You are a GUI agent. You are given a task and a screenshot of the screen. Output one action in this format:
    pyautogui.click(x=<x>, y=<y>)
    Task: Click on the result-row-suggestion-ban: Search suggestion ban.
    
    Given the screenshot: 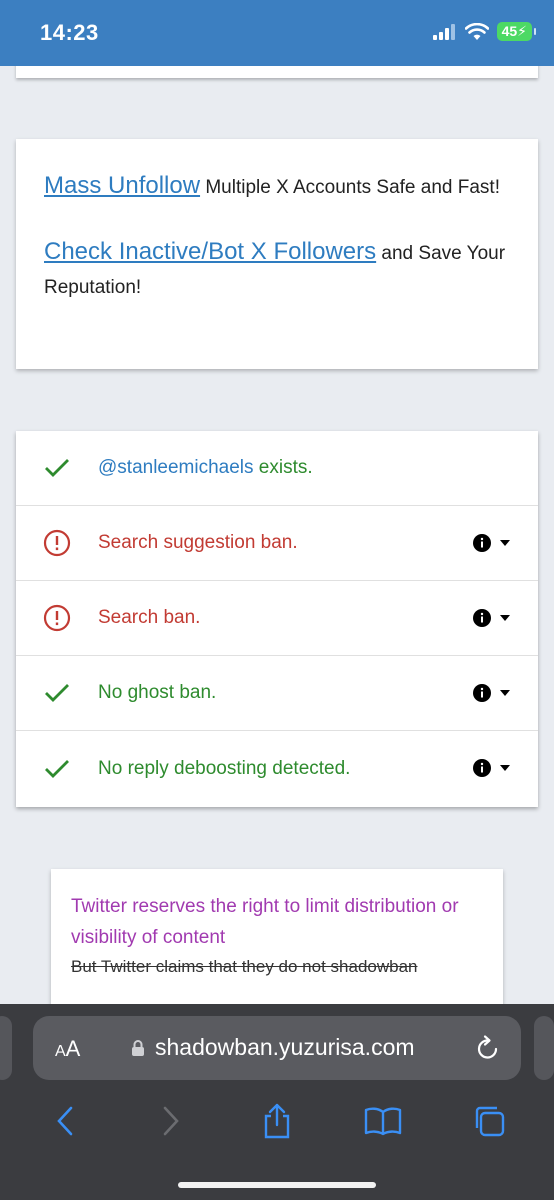 What is the action you would take?
    pyautogui.click(x=277, y=543)
    